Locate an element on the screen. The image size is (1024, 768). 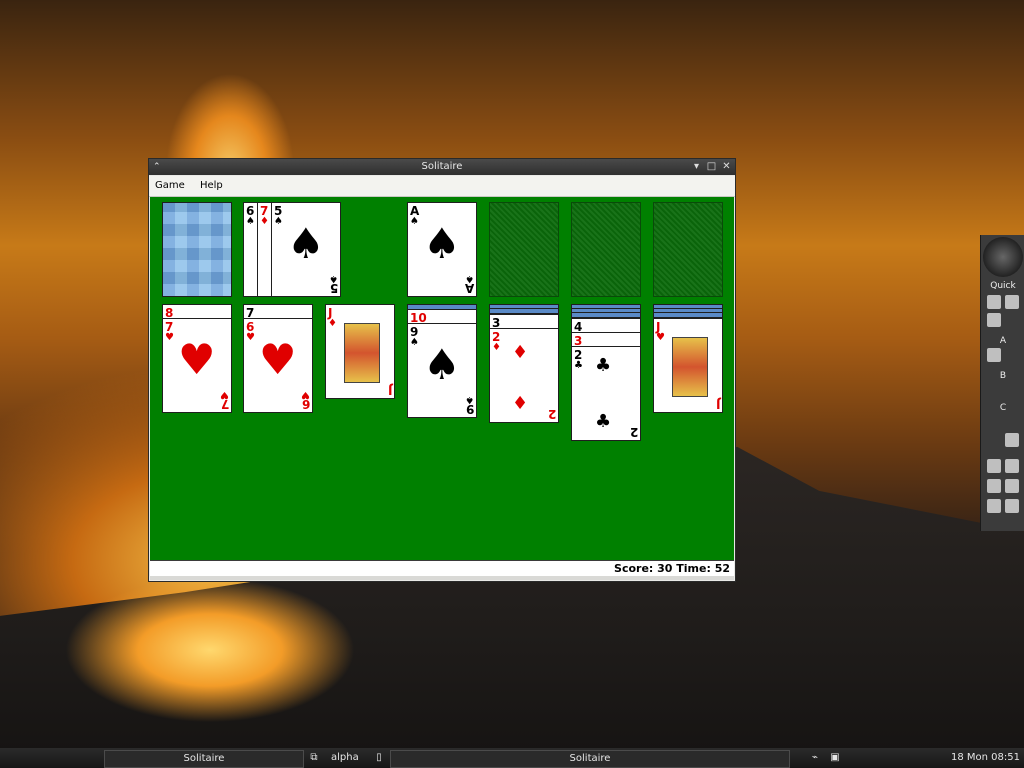
stock-deck is located at coordinates (197, 249).